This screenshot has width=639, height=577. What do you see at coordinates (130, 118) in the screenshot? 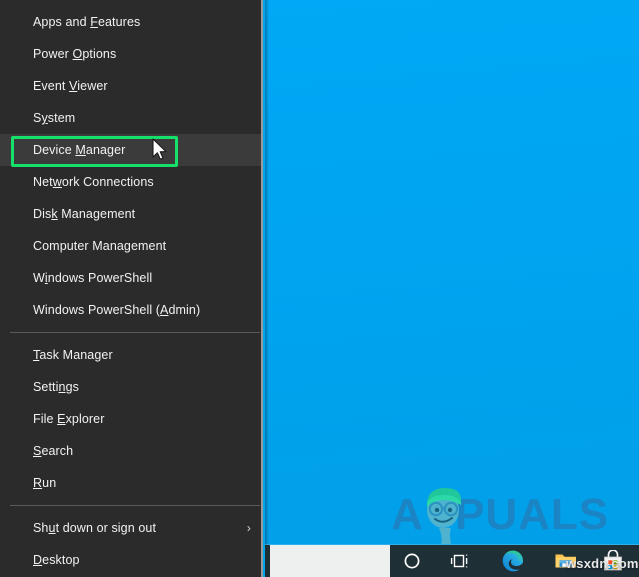
I see `menu-item-system: System` at bounding box center [130, 118].